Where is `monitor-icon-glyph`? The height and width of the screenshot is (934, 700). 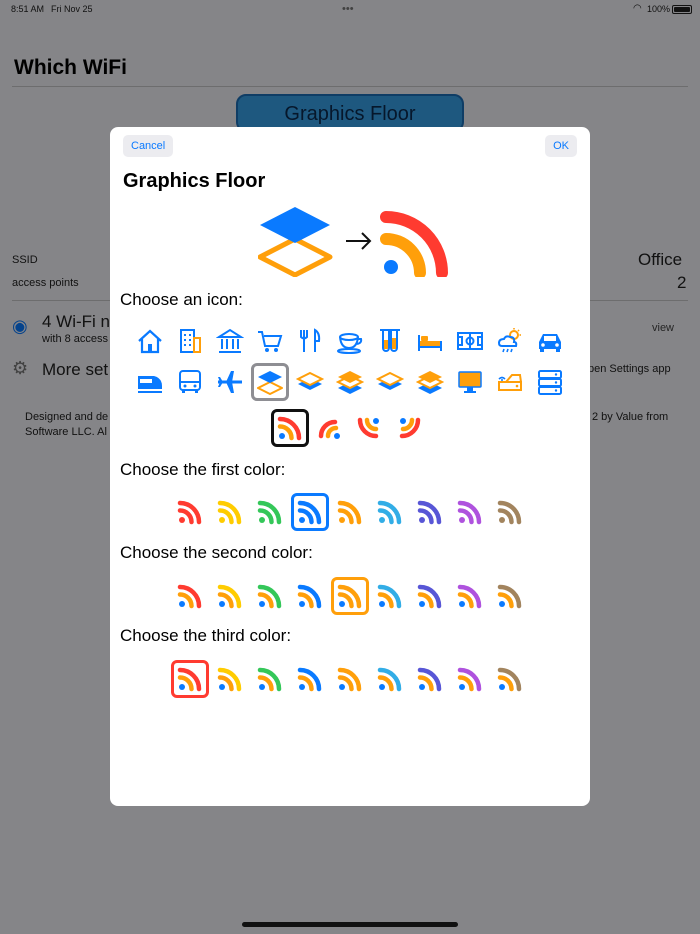 monitor-icon-glyph is located at coordinates (470, 382).